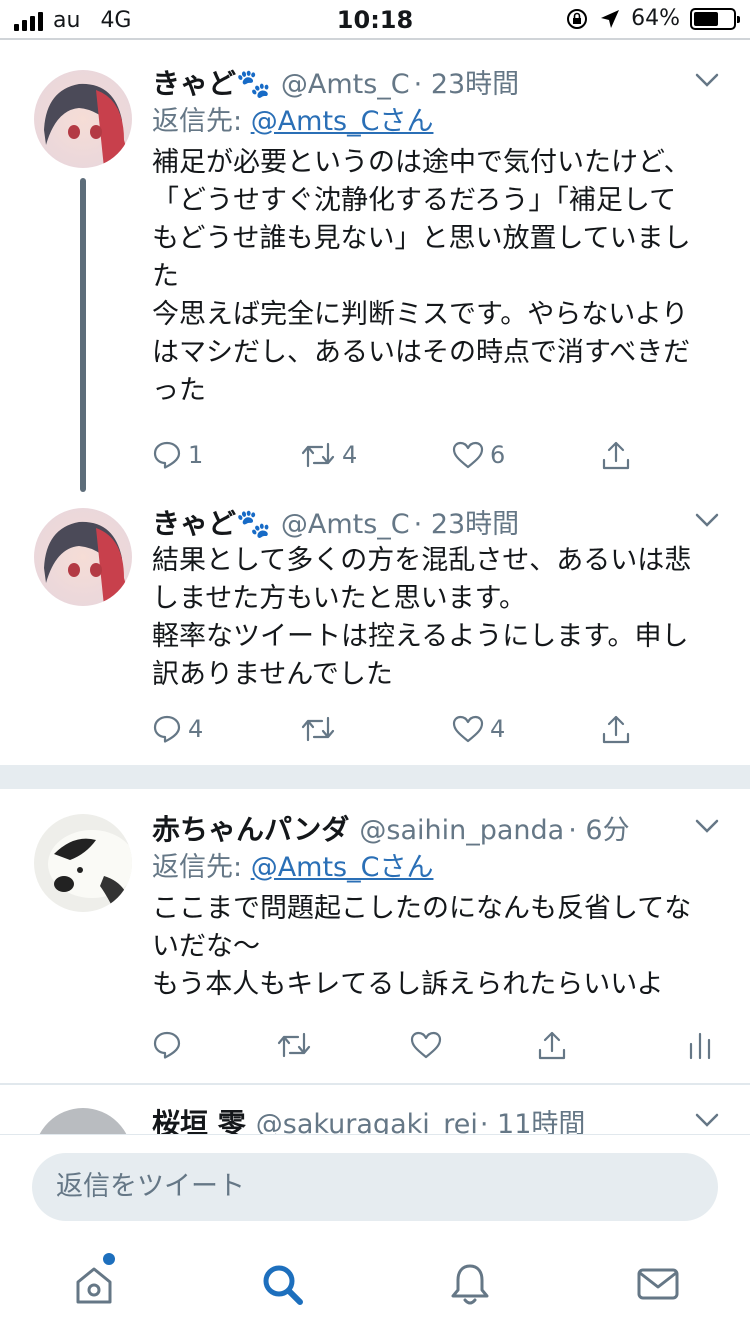 Image resolution: width=750 pixels, height=1334 pixels. I want to click on lock-rotation-icon, so click(577, 18).